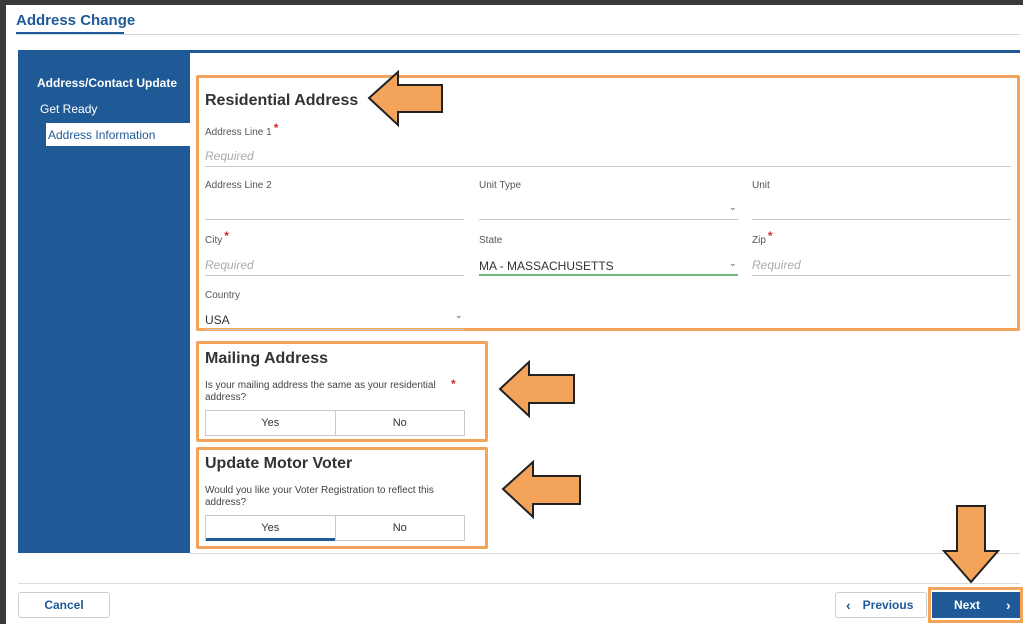  Describe the element at coordinates (334, 319) in the screenshot. I see `country-select: USA` at that location.